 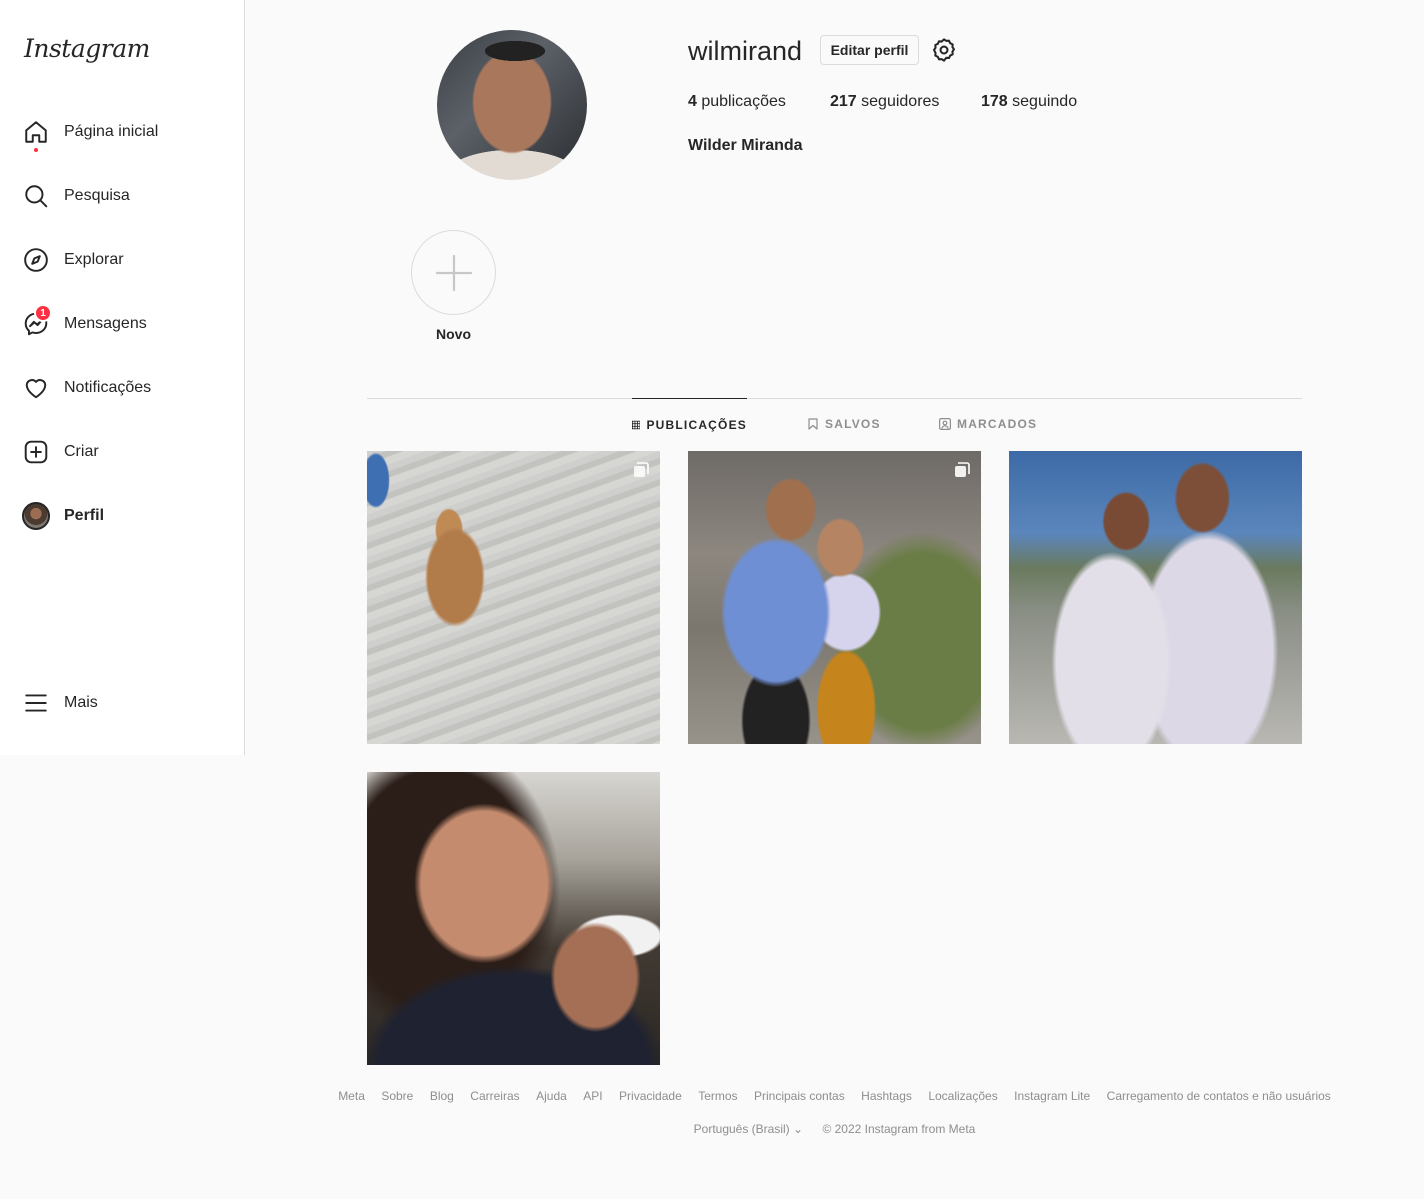 I want to click on footer-link: Carregamento de contatos e não usuários, so click(x=1219, y=1096).